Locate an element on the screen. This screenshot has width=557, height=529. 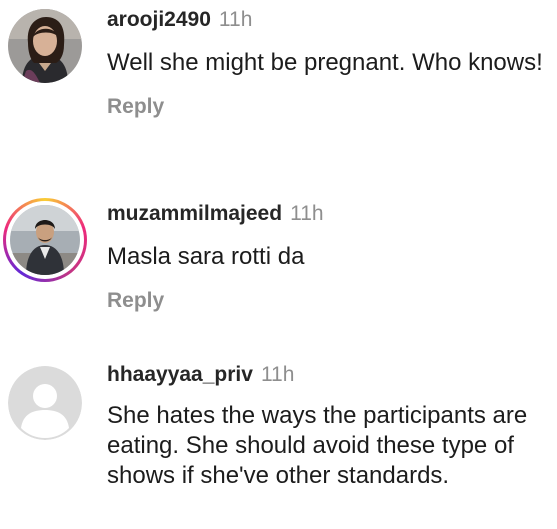
comment-text: Well she might be pregnant. Who knows! is located at coordinates (325, 62).